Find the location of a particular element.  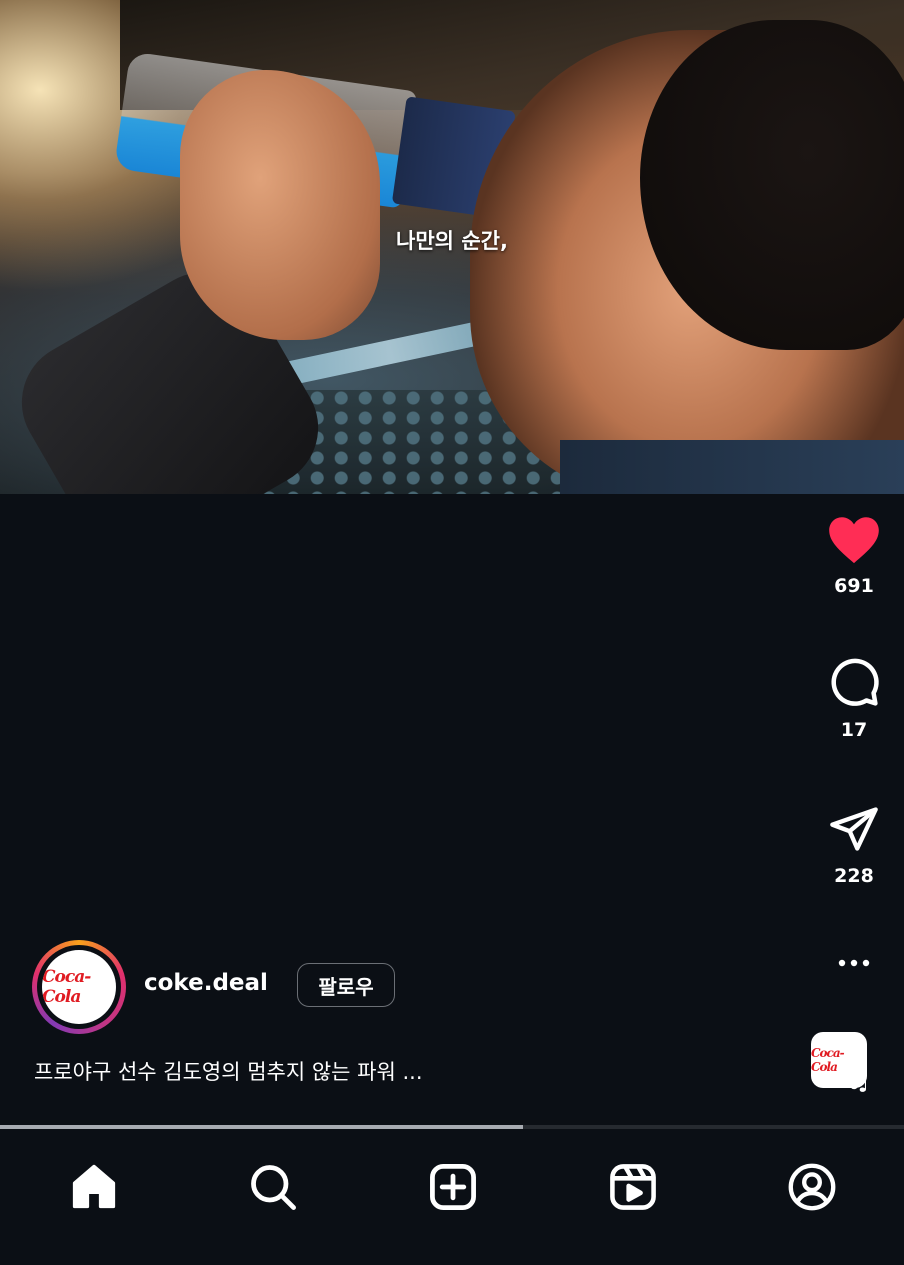

profile-icon is located at coordinates (812, 1187).